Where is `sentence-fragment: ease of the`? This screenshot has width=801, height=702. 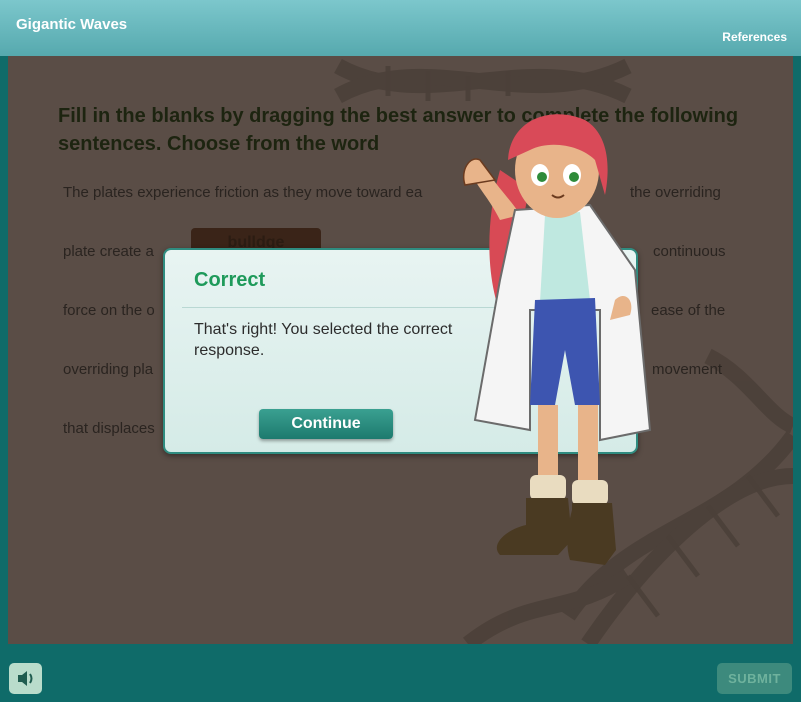 sentence-fragment: ease of the is located at coordinates (688, 310).